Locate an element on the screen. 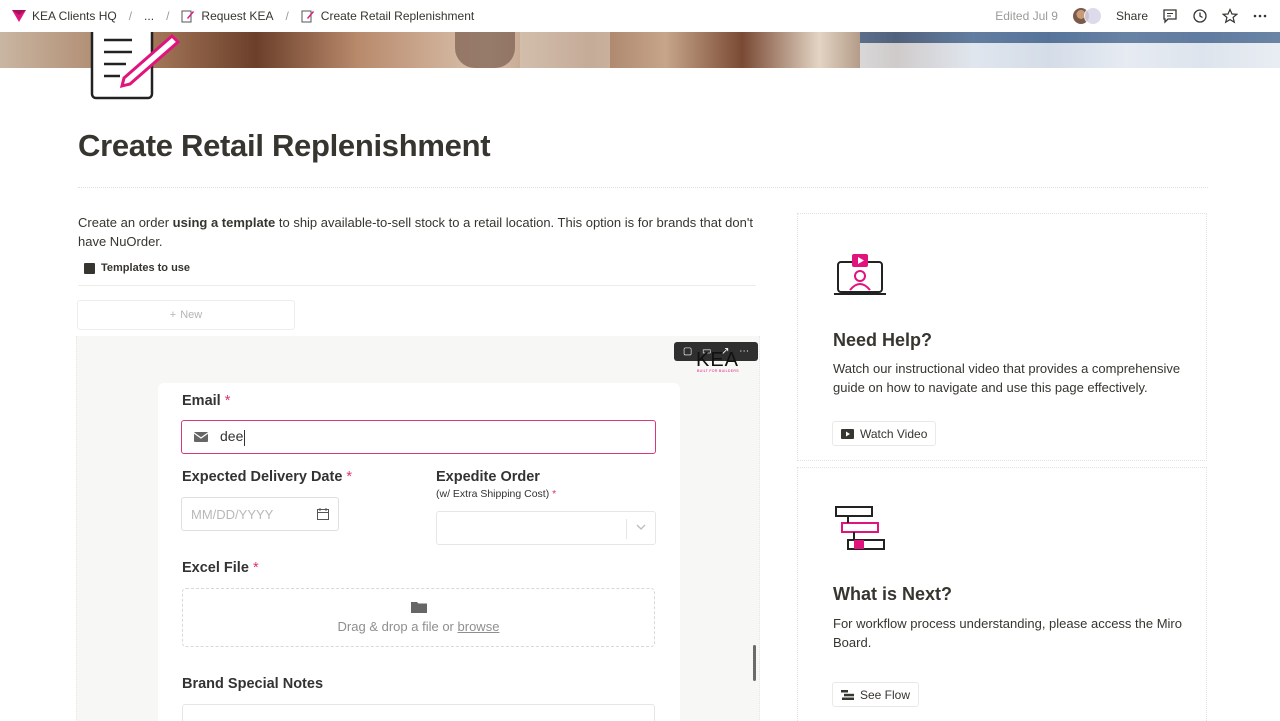 The image size is (1280, 721). excel-label-text: Excel File is located at coordinates (215, 568).